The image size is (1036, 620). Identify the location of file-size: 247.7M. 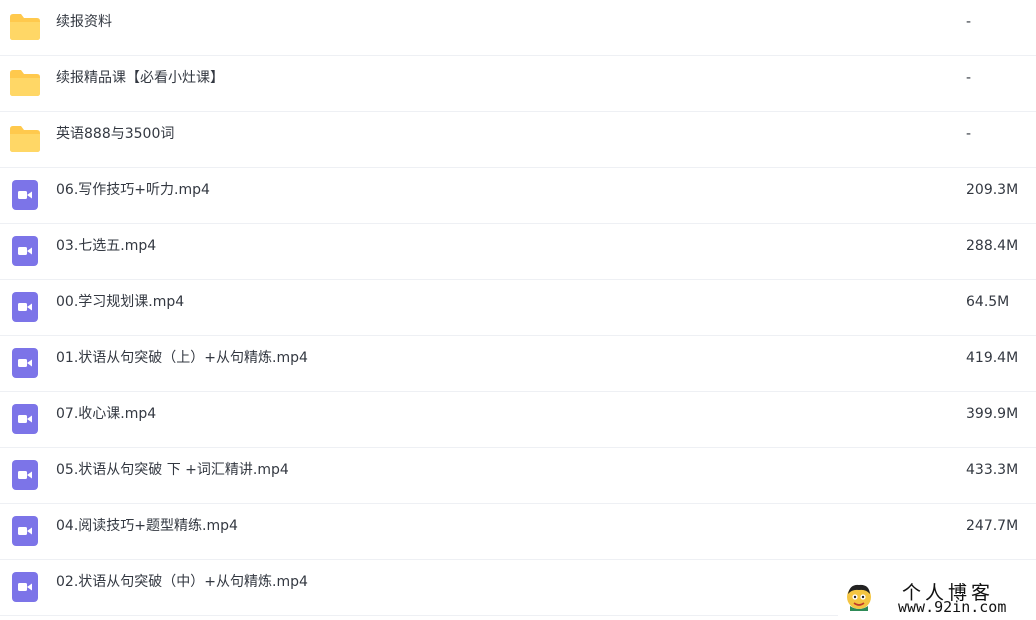
(992, 526).